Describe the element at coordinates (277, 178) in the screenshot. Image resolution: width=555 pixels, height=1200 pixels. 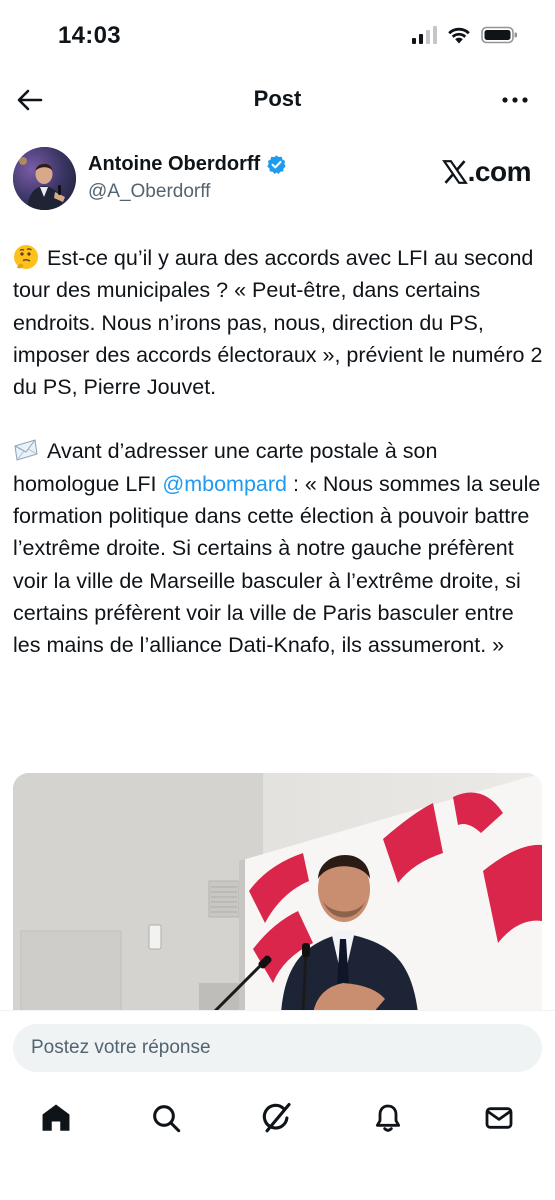
I see `author-row: Antoine Oberdorff @A_Oberdorff .com` at that location.